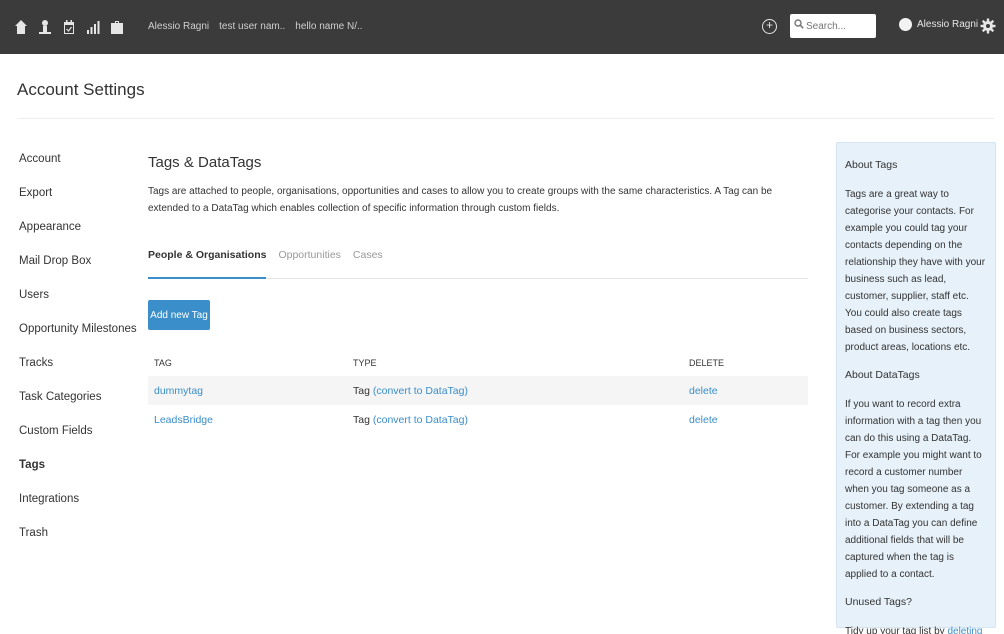 The height and width of the screenshot is (634, 1004). I want to click on tag-name-link: dummytag, so click(178, 391).